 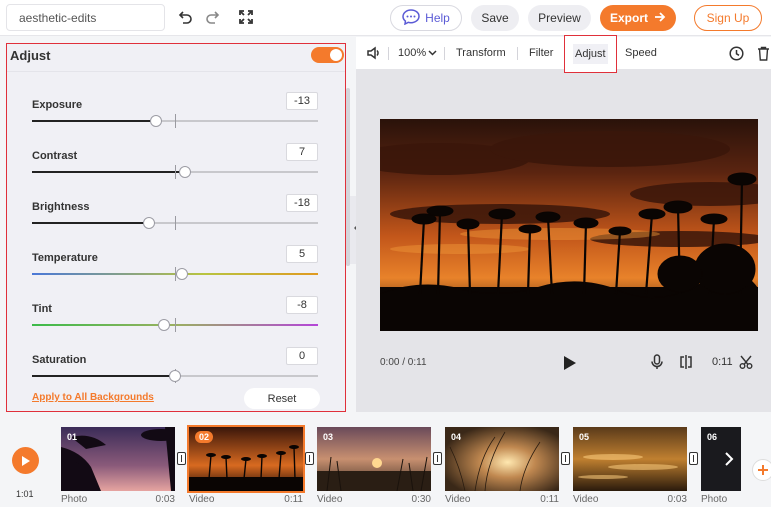 I want to click on reset-button: Reset, so click(x=282, y=398).